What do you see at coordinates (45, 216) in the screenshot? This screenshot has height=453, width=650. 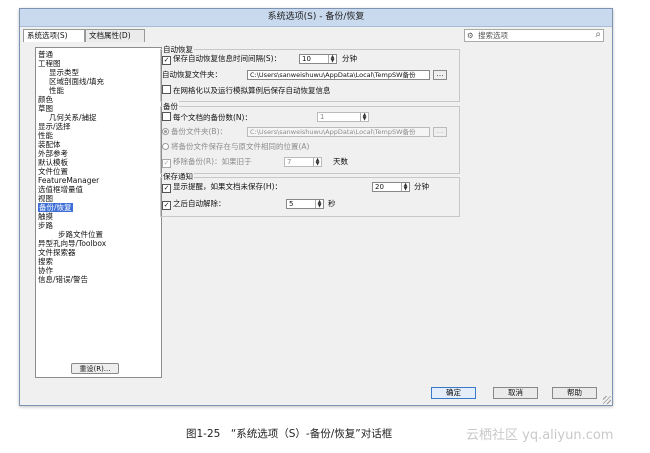 I see `tree-item: 触摸` at bounding box center [45, 216].